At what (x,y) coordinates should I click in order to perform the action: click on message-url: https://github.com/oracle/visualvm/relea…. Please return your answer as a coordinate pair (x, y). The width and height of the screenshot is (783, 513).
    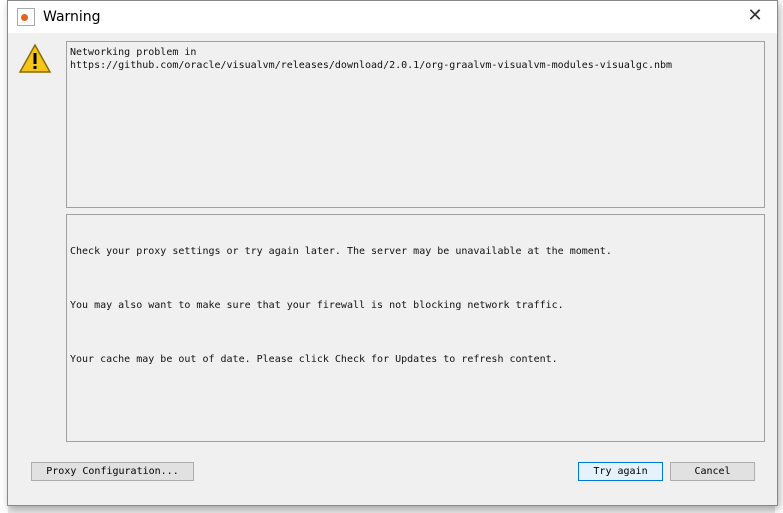
    Looking at the image, I should click on (371, 65).